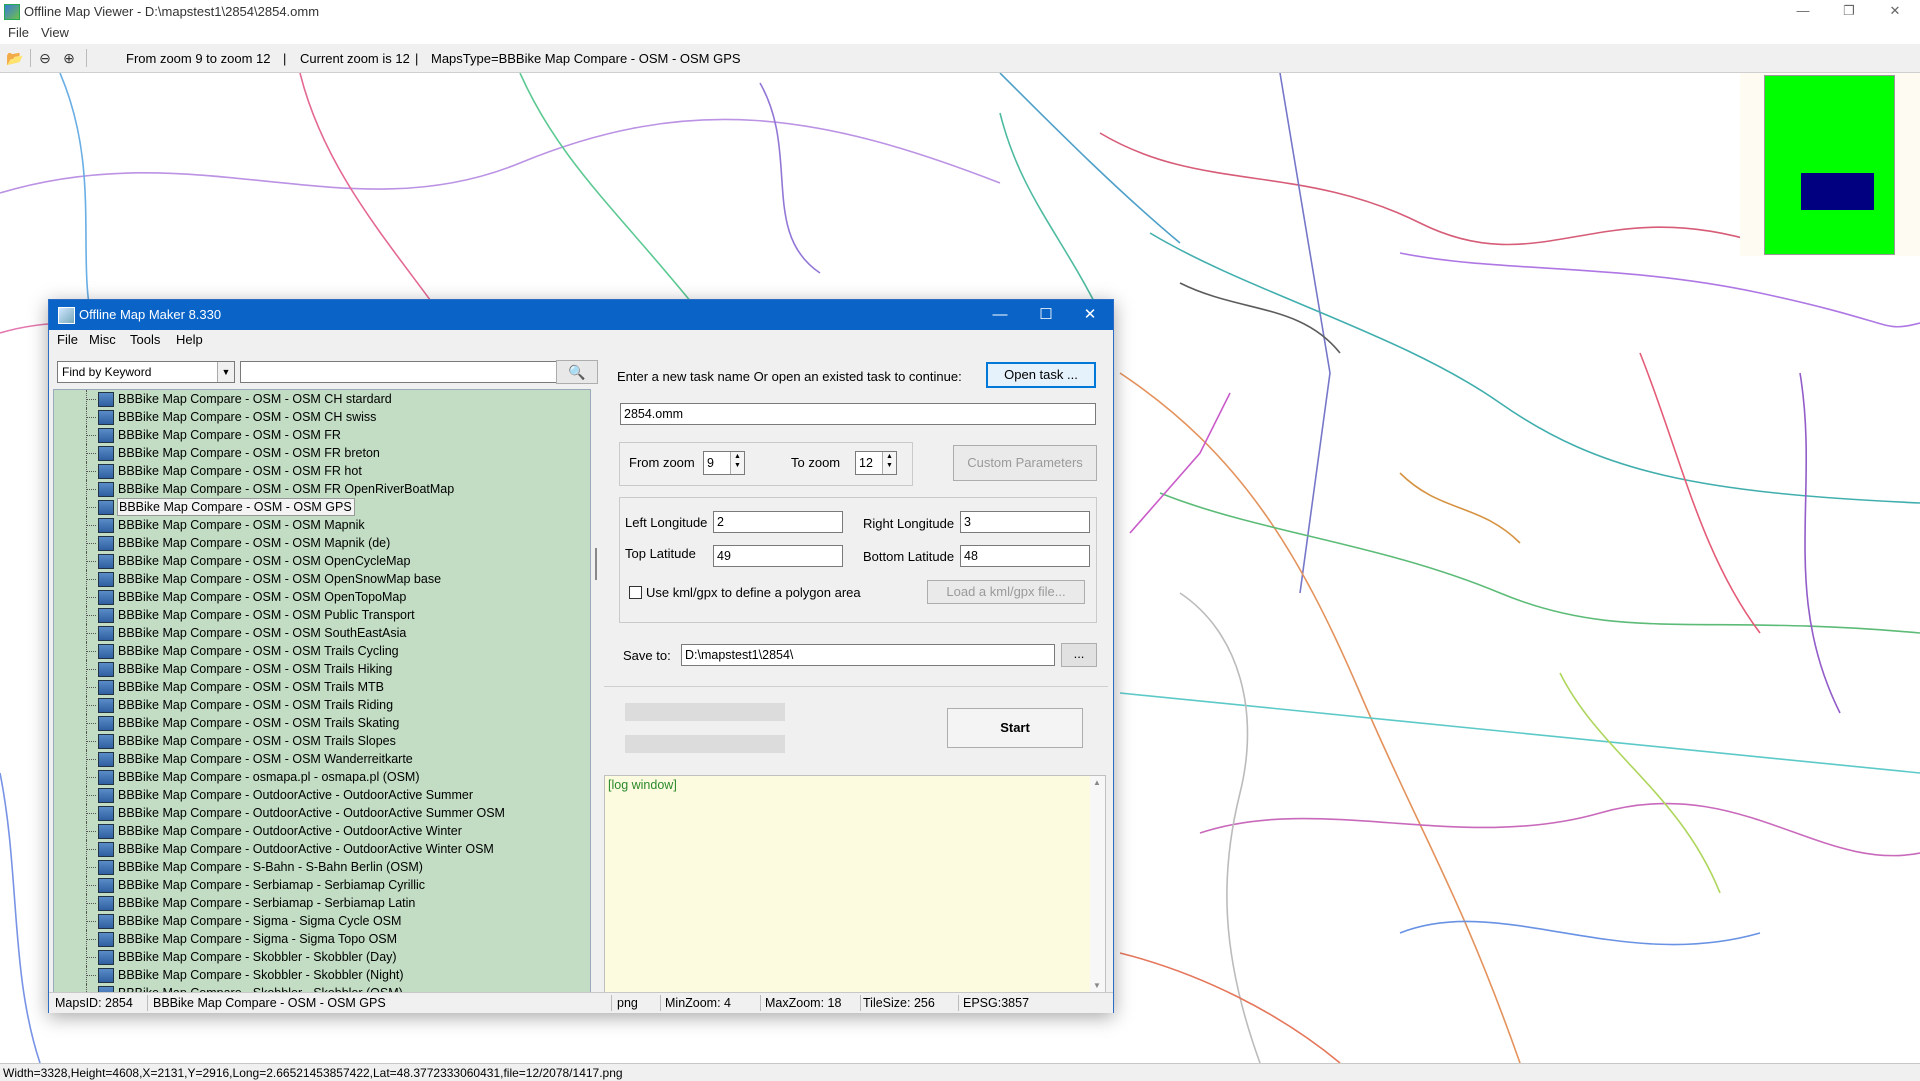 The image size is (1920, 1081). I want to click on save-to-value: D:\mapstest1\2854\, so click(739, 655).